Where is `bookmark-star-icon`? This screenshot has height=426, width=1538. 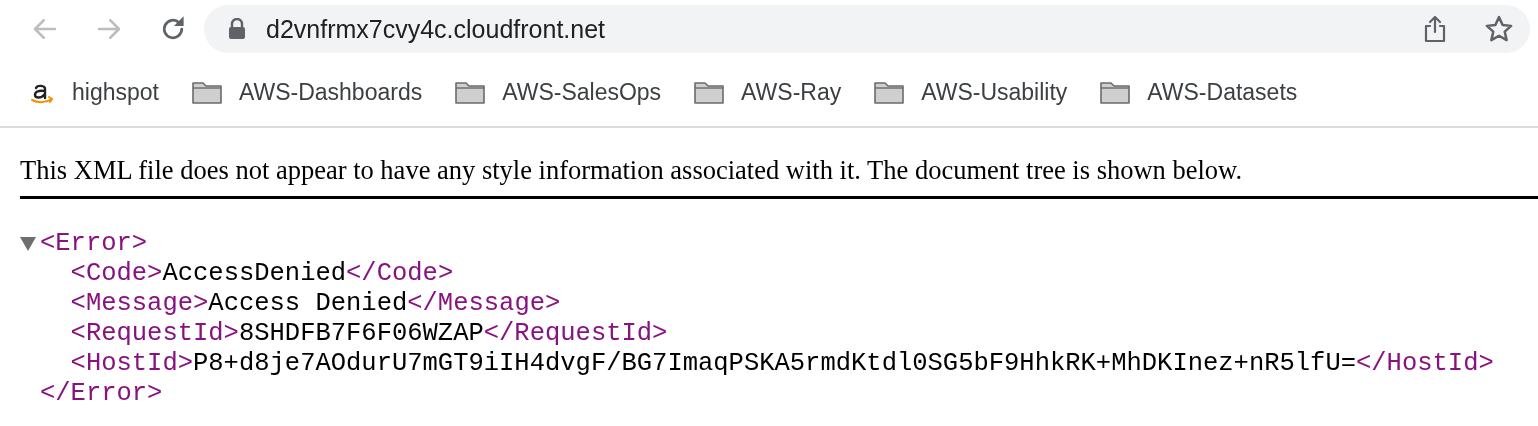 bookmark-star-icon is located at coordinates (1499, 29).